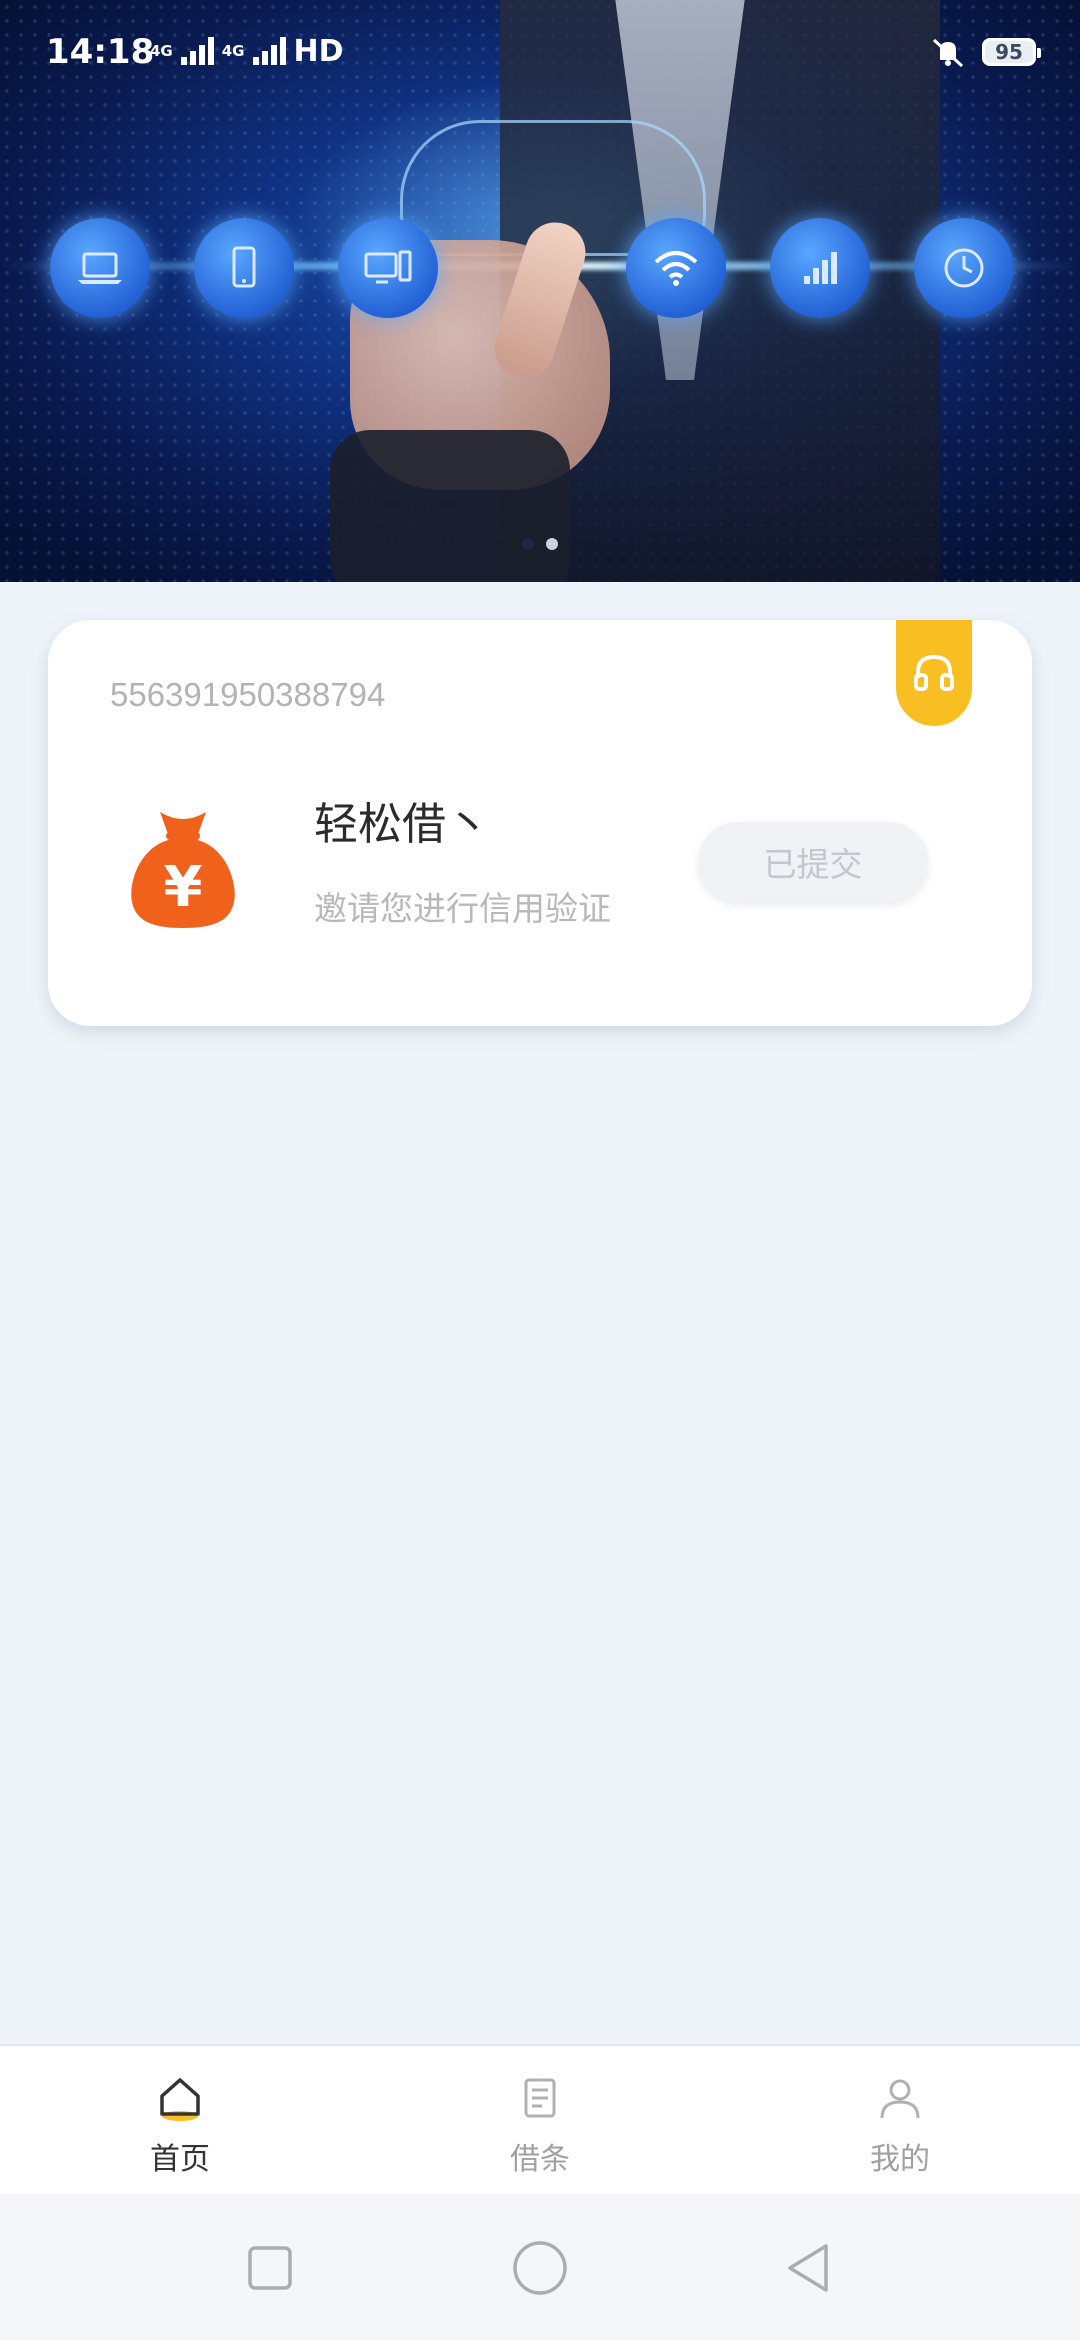 The height and width of the screenshot is (2340, 1080). I want to click on card-id-number: 556391950388794, so click(248, 694).